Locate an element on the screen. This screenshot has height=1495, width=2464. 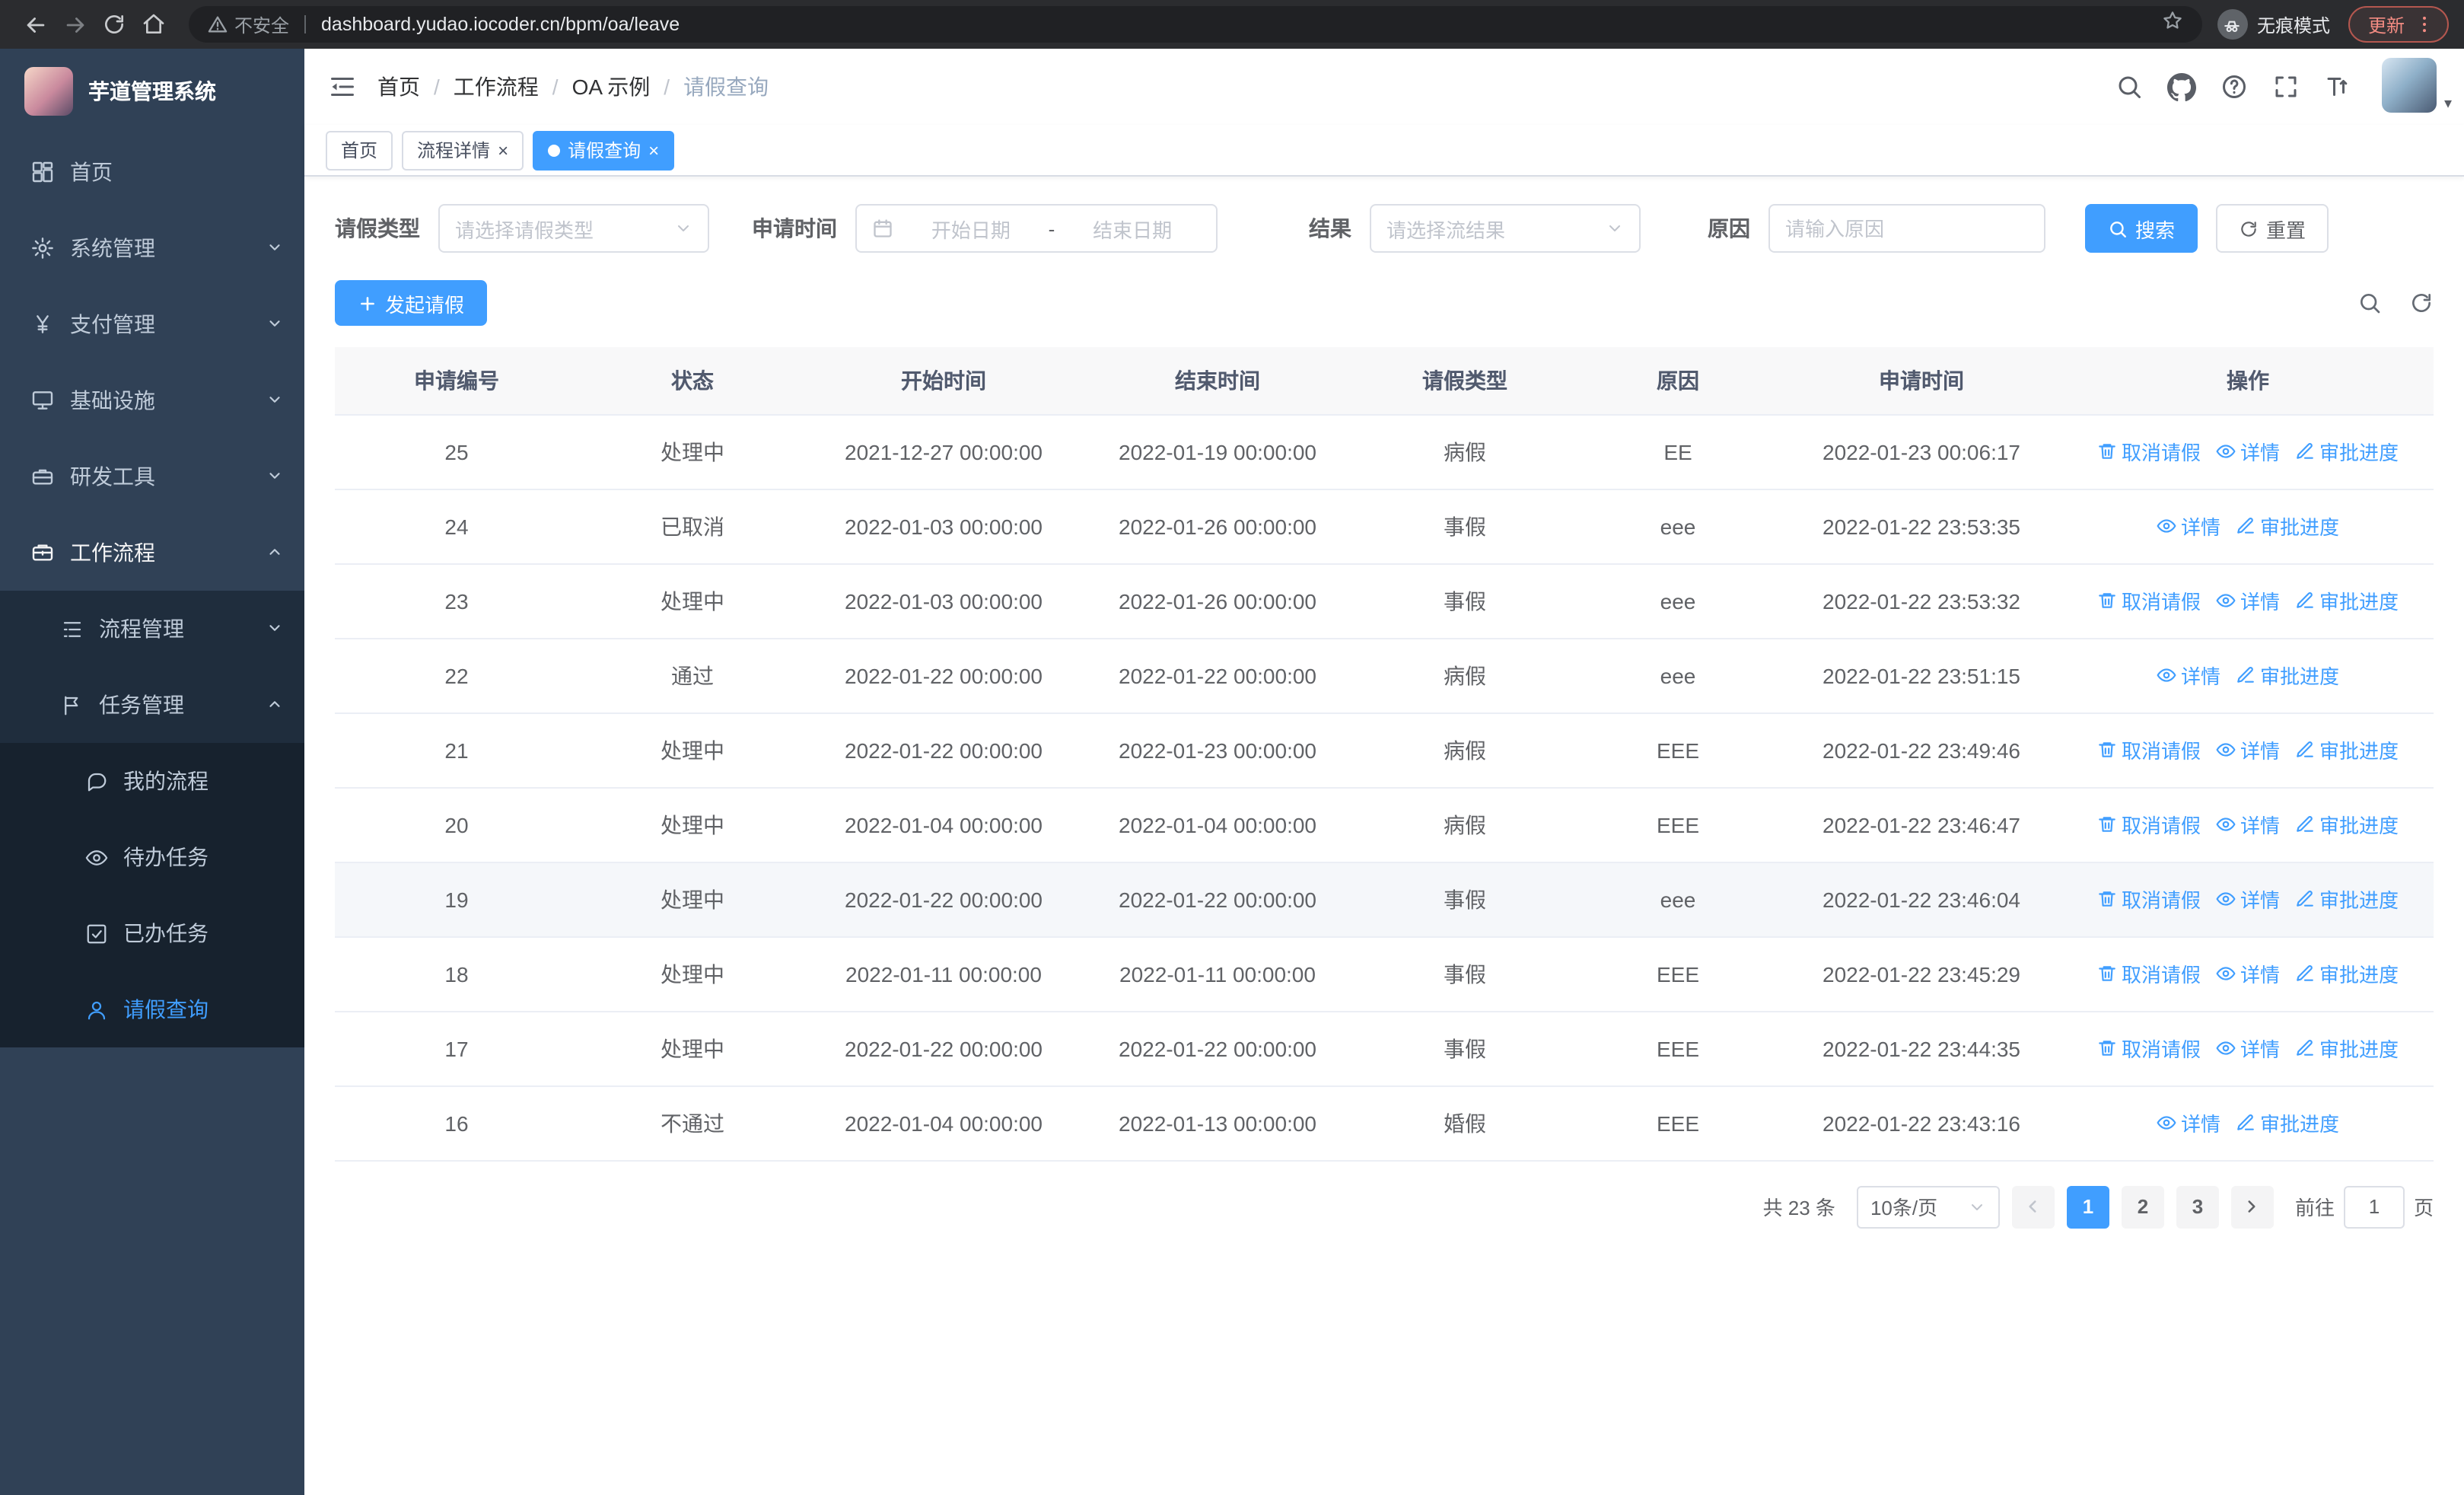
page-button-2: 2 is located at coordinates (2142, 1207).